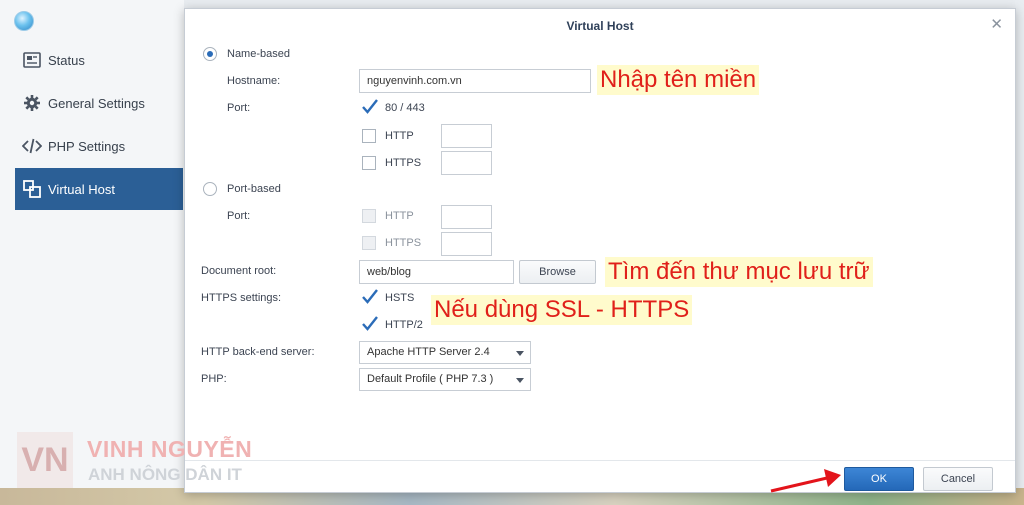  I want to click on ok-button: OK, so click(879, 479).